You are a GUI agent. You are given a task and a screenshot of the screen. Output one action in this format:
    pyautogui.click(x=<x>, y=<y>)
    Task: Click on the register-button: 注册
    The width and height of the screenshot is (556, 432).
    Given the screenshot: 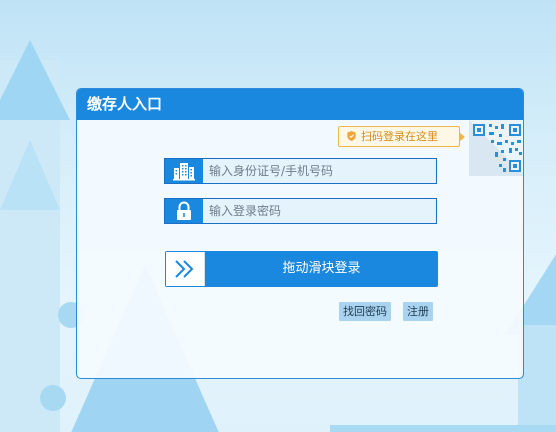 What is the action you would take?
    pyautogui.click(x=418, y=311)
    